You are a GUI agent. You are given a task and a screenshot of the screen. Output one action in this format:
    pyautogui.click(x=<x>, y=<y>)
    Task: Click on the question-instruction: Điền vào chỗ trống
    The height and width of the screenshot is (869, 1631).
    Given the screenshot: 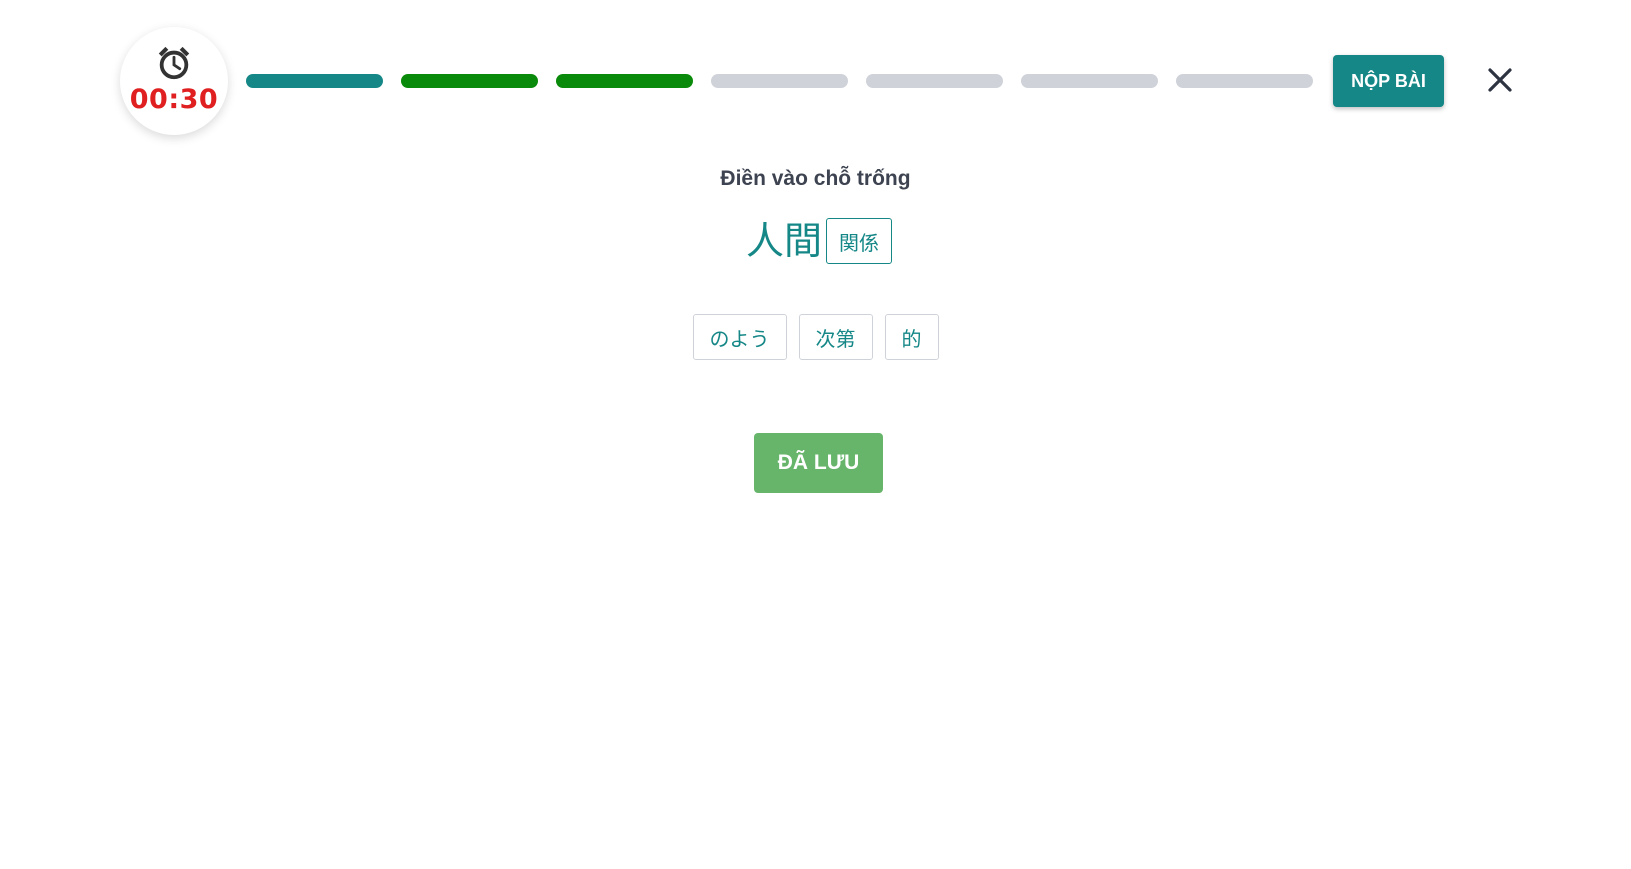 What is the action you would take?
    pyautogui.click(x=815, y=178)
    